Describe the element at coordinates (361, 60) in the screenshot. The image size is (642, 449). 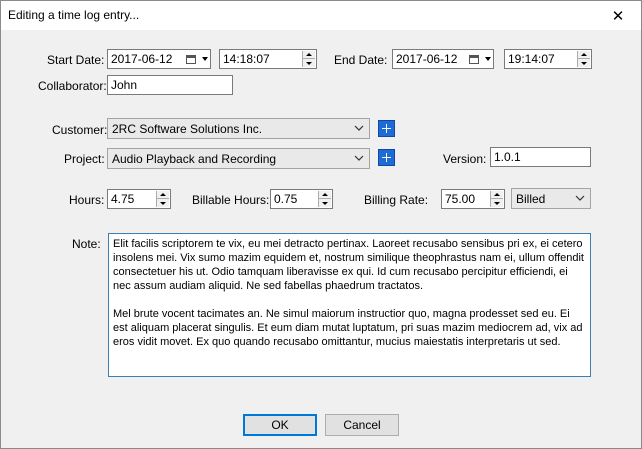
I see `end-date-label: End Date:` at that location.